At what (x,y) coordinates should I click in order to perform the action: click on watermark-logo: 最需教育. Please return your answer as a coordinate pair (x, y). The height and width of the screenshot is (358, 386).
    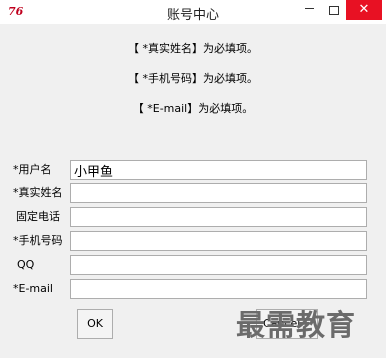
    Looking at the image, I should click on (296, 325).